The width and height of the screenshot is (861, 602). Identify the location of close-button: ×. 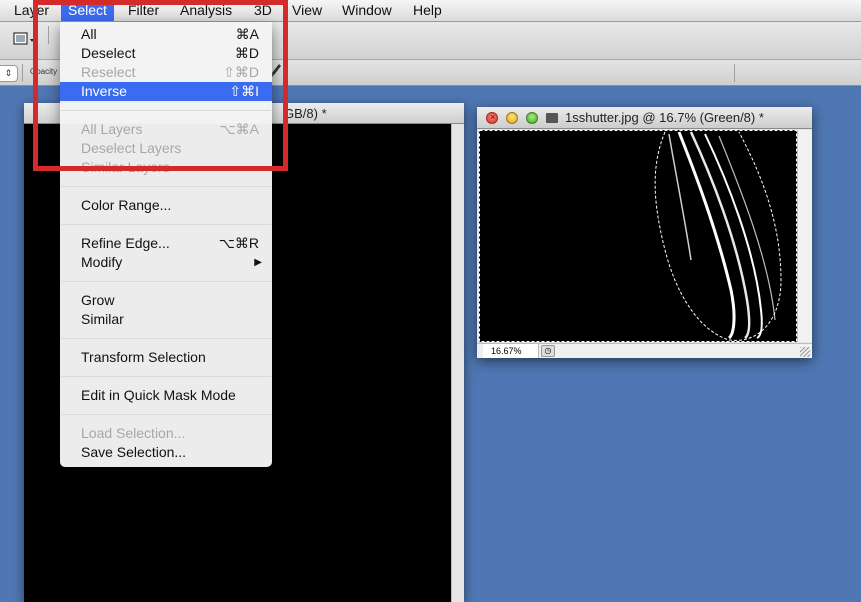
(492, 118).